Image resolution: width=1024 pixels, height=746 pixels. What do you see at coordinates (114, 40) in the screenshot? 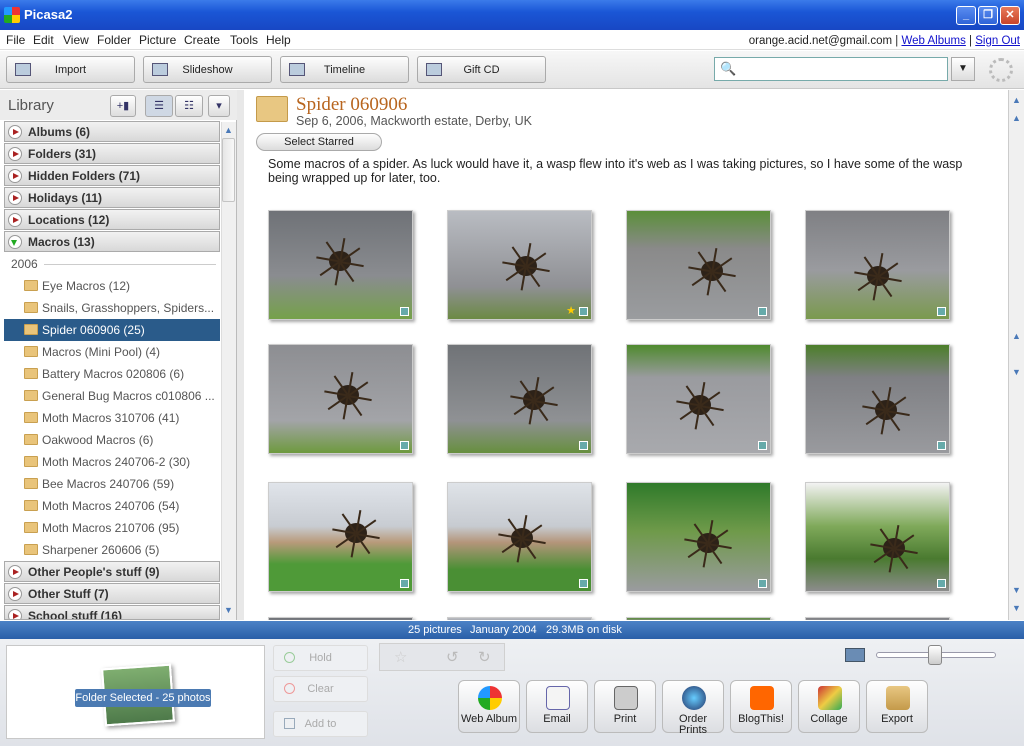
I see `menu-folder: Folder` at bounding box center [114, 40].